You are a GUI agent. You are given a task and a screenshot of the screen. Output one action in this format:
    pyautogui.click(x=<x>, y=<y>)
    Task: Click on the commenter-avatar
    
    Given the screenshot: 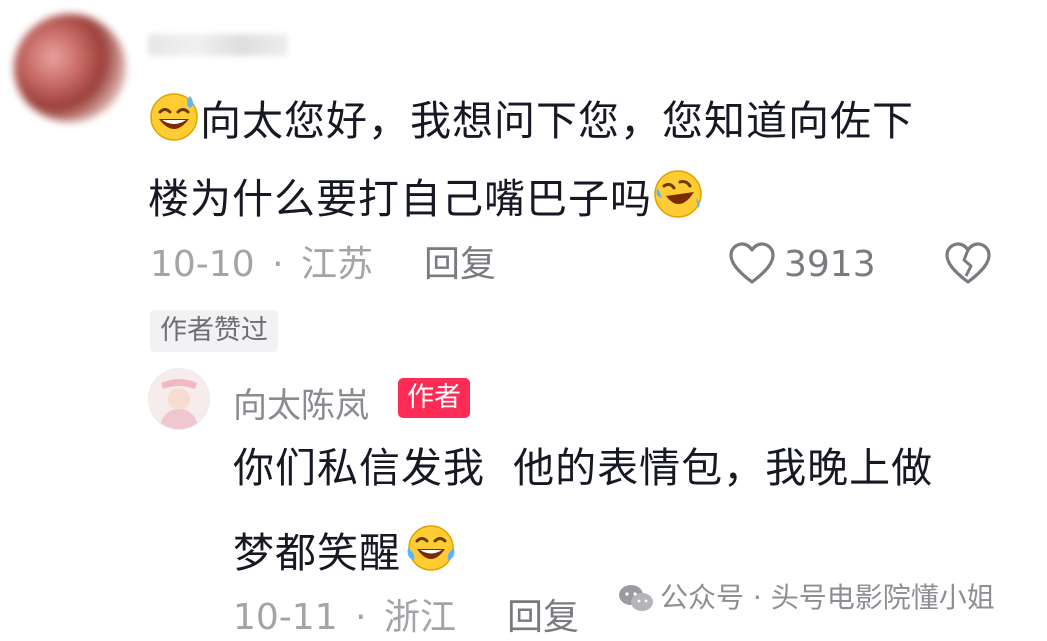 What is the action you would take?
    pyautogui.click(x=70, y=68)
    